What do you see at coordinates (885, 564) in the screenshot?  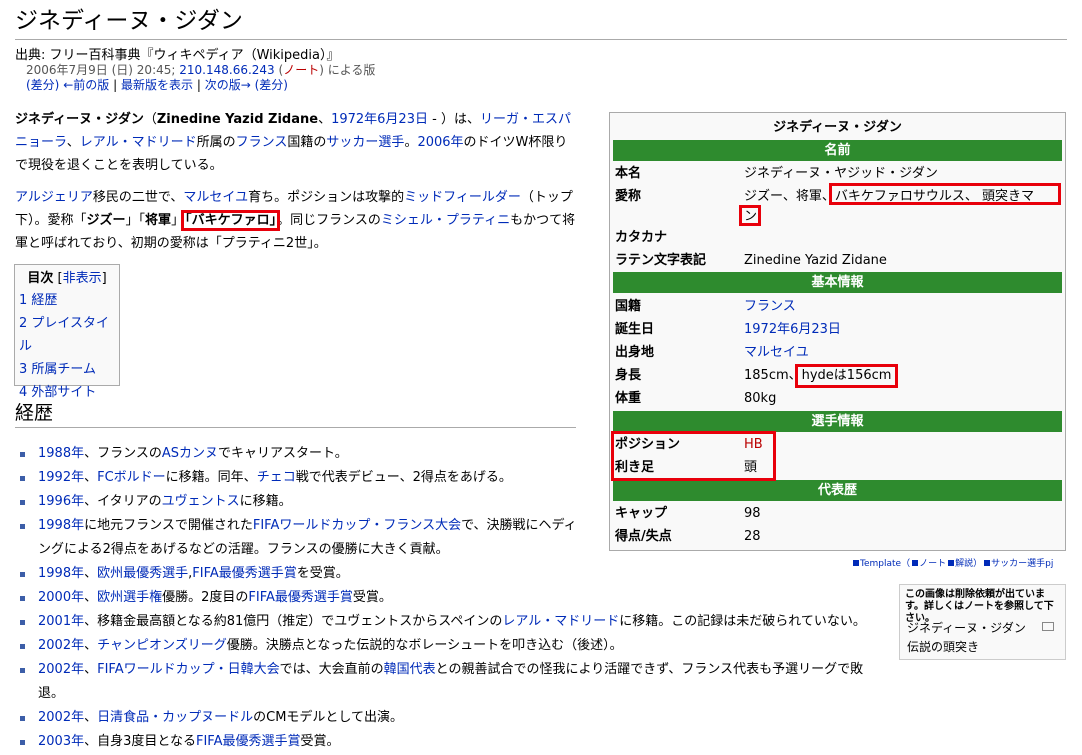 I see `template-link: Template（` at bounding box center [885, 564].